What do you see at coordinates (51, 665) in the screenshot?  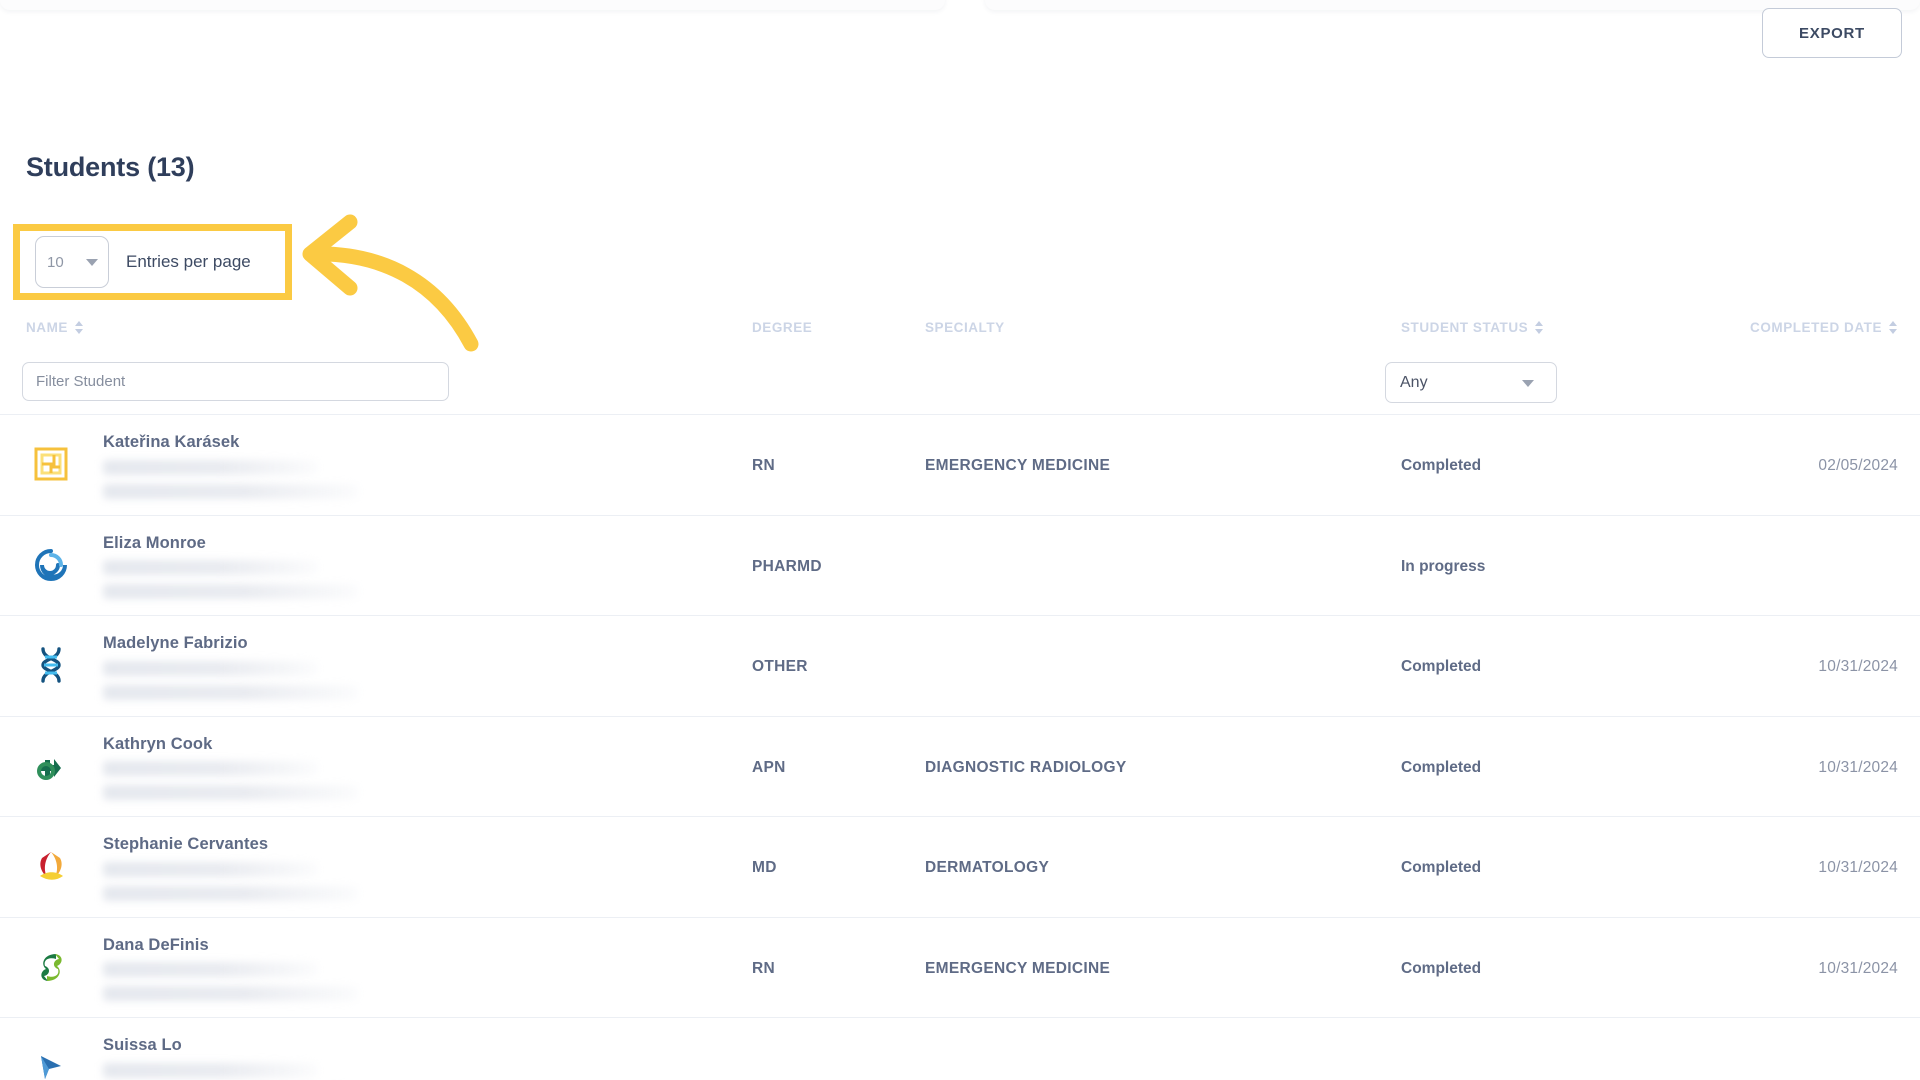 I see `dna-helix-icon` at bounding box center [51, 665].